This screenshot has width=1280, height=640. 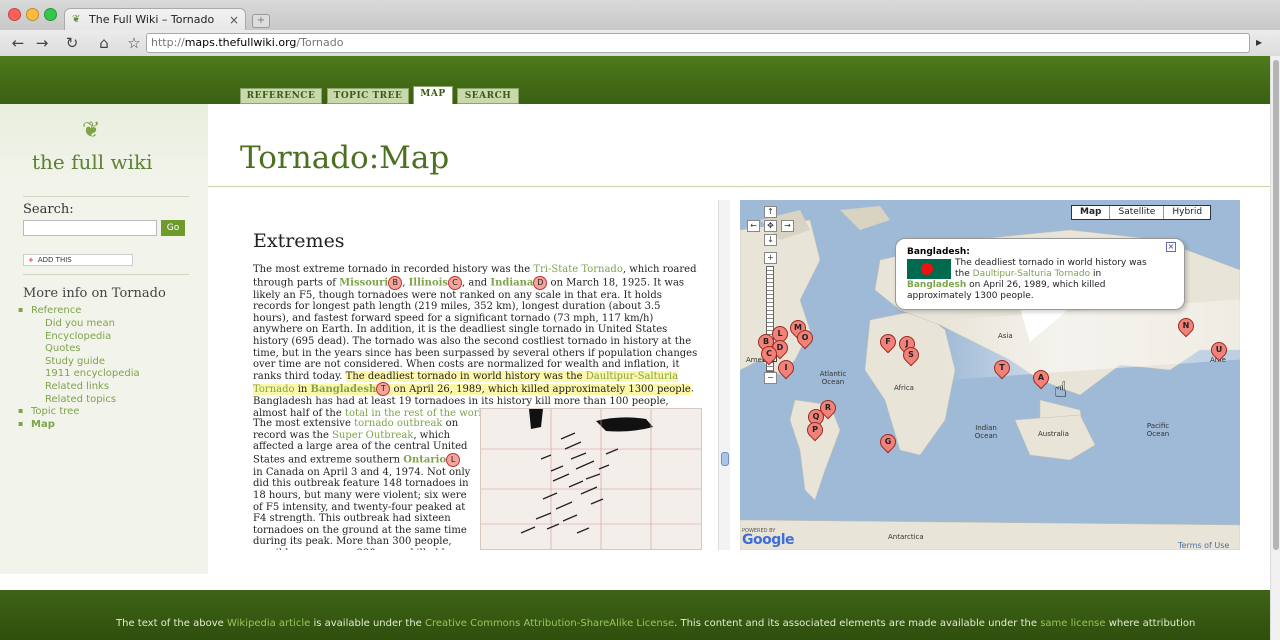 I want to click on sidebar-item-study-guide: Study guide, so click(x=75, y=361).